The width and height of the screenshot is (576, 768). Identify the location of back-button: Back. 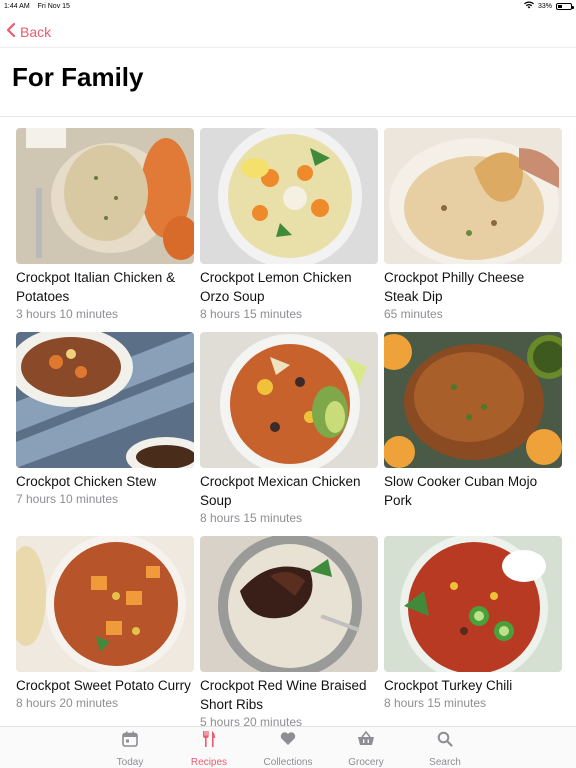
(28, 31).